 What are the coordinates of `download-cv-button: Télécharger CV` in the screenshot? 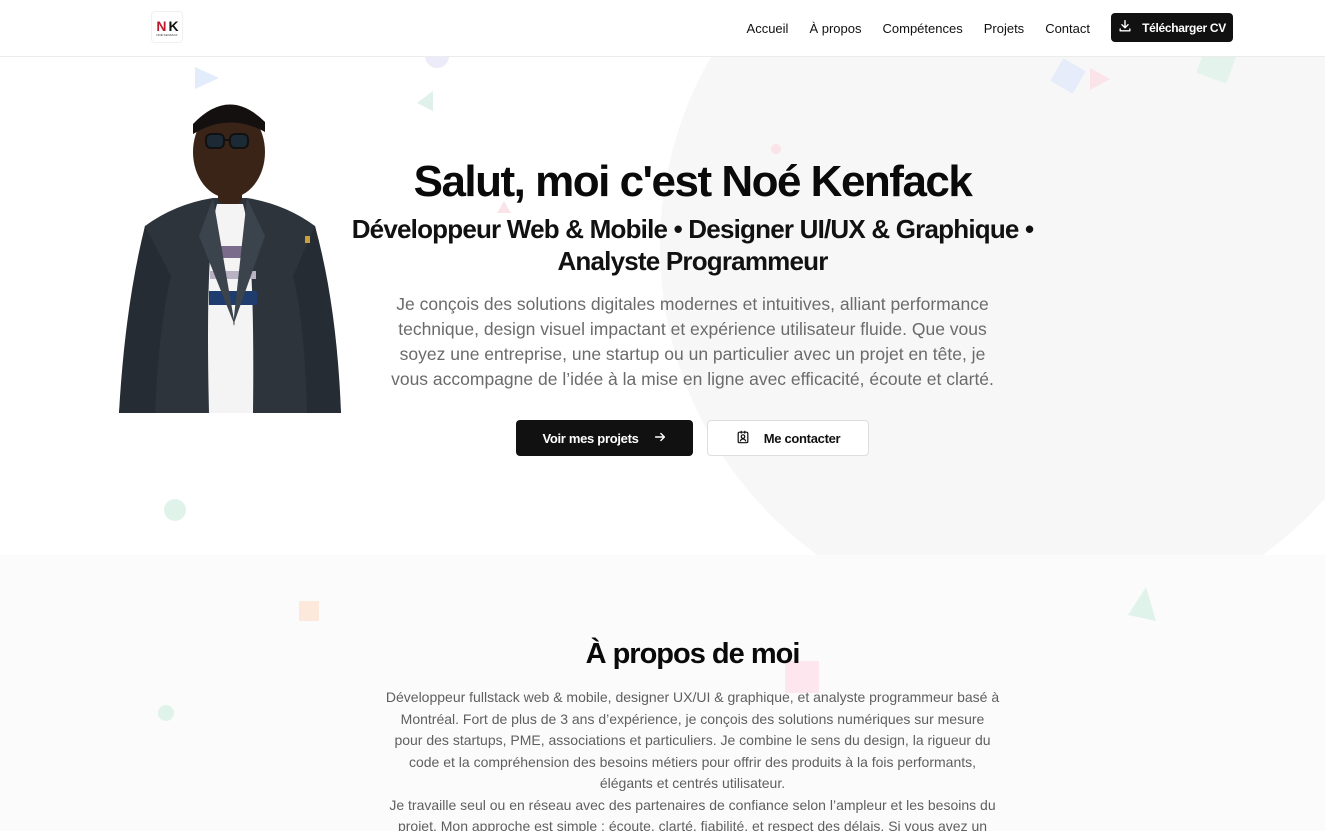 It's located at (1172, 27).